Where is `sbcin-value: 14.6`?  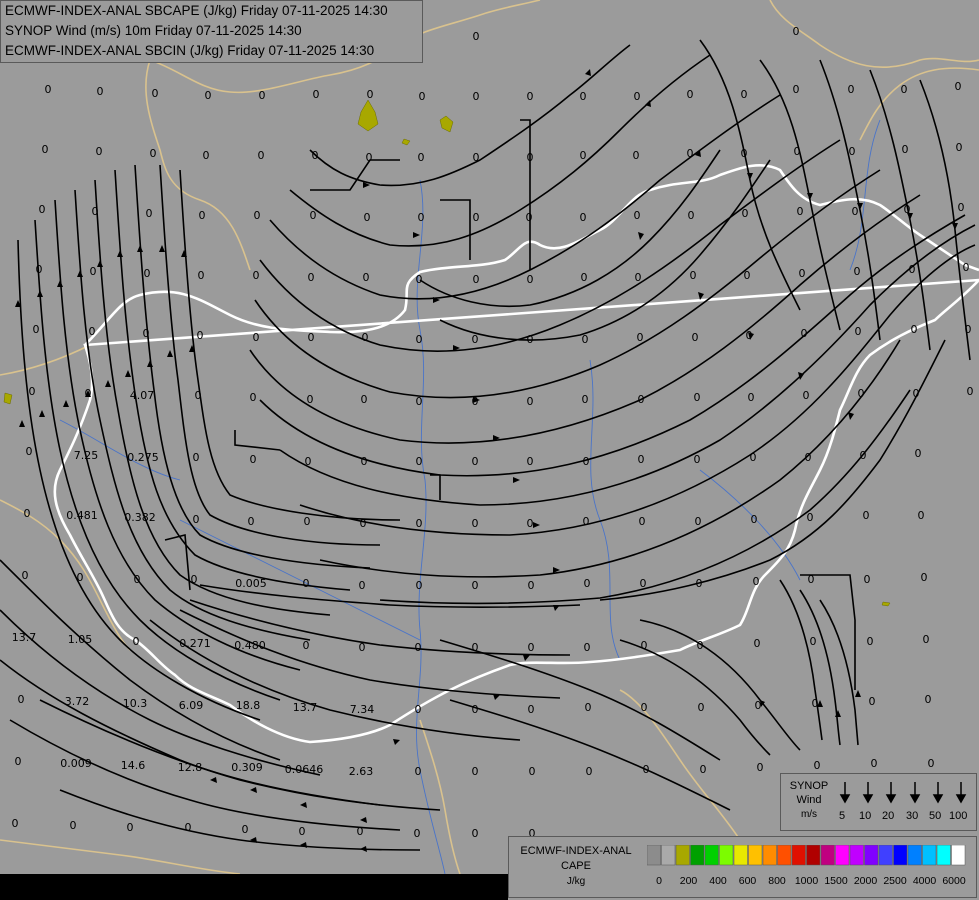 sbcin-value: 14.6 is located at coordinates (133, 765).